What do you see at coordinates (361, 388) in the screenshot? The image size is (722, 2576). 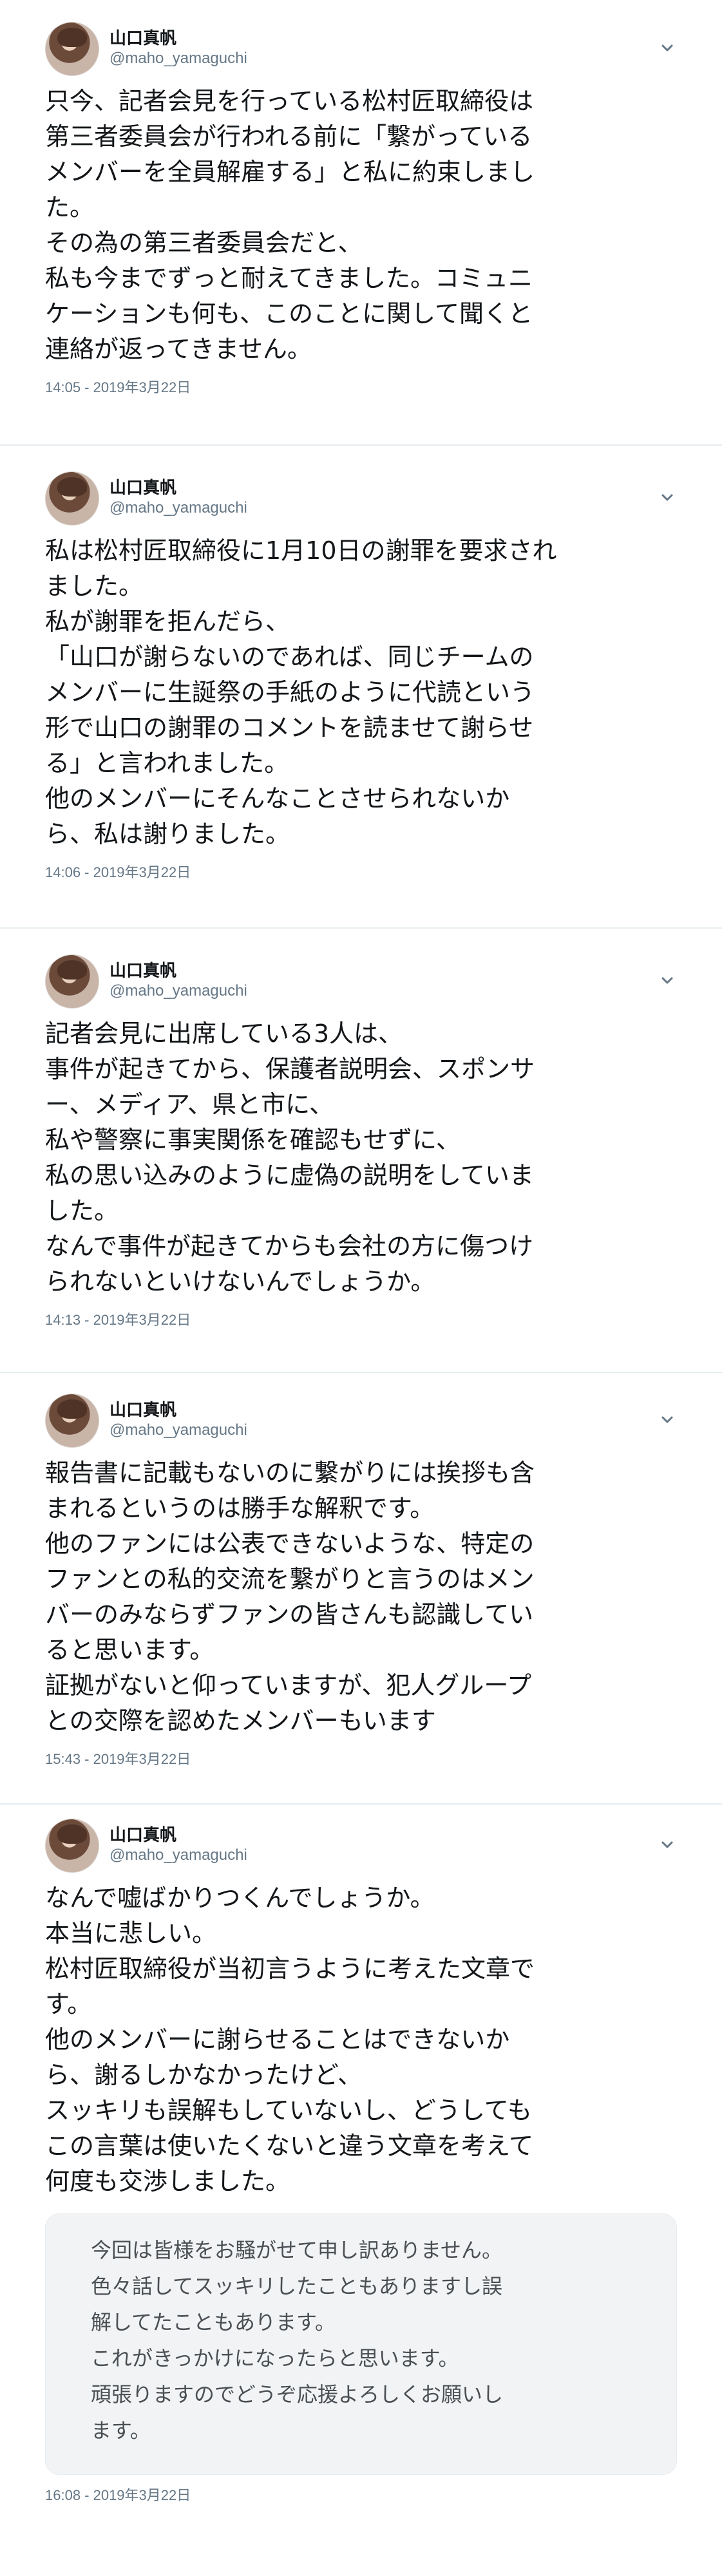 I see `tweet-timestamp: 14:05 - 2019年3月22日` at bounding box center [361, 388].